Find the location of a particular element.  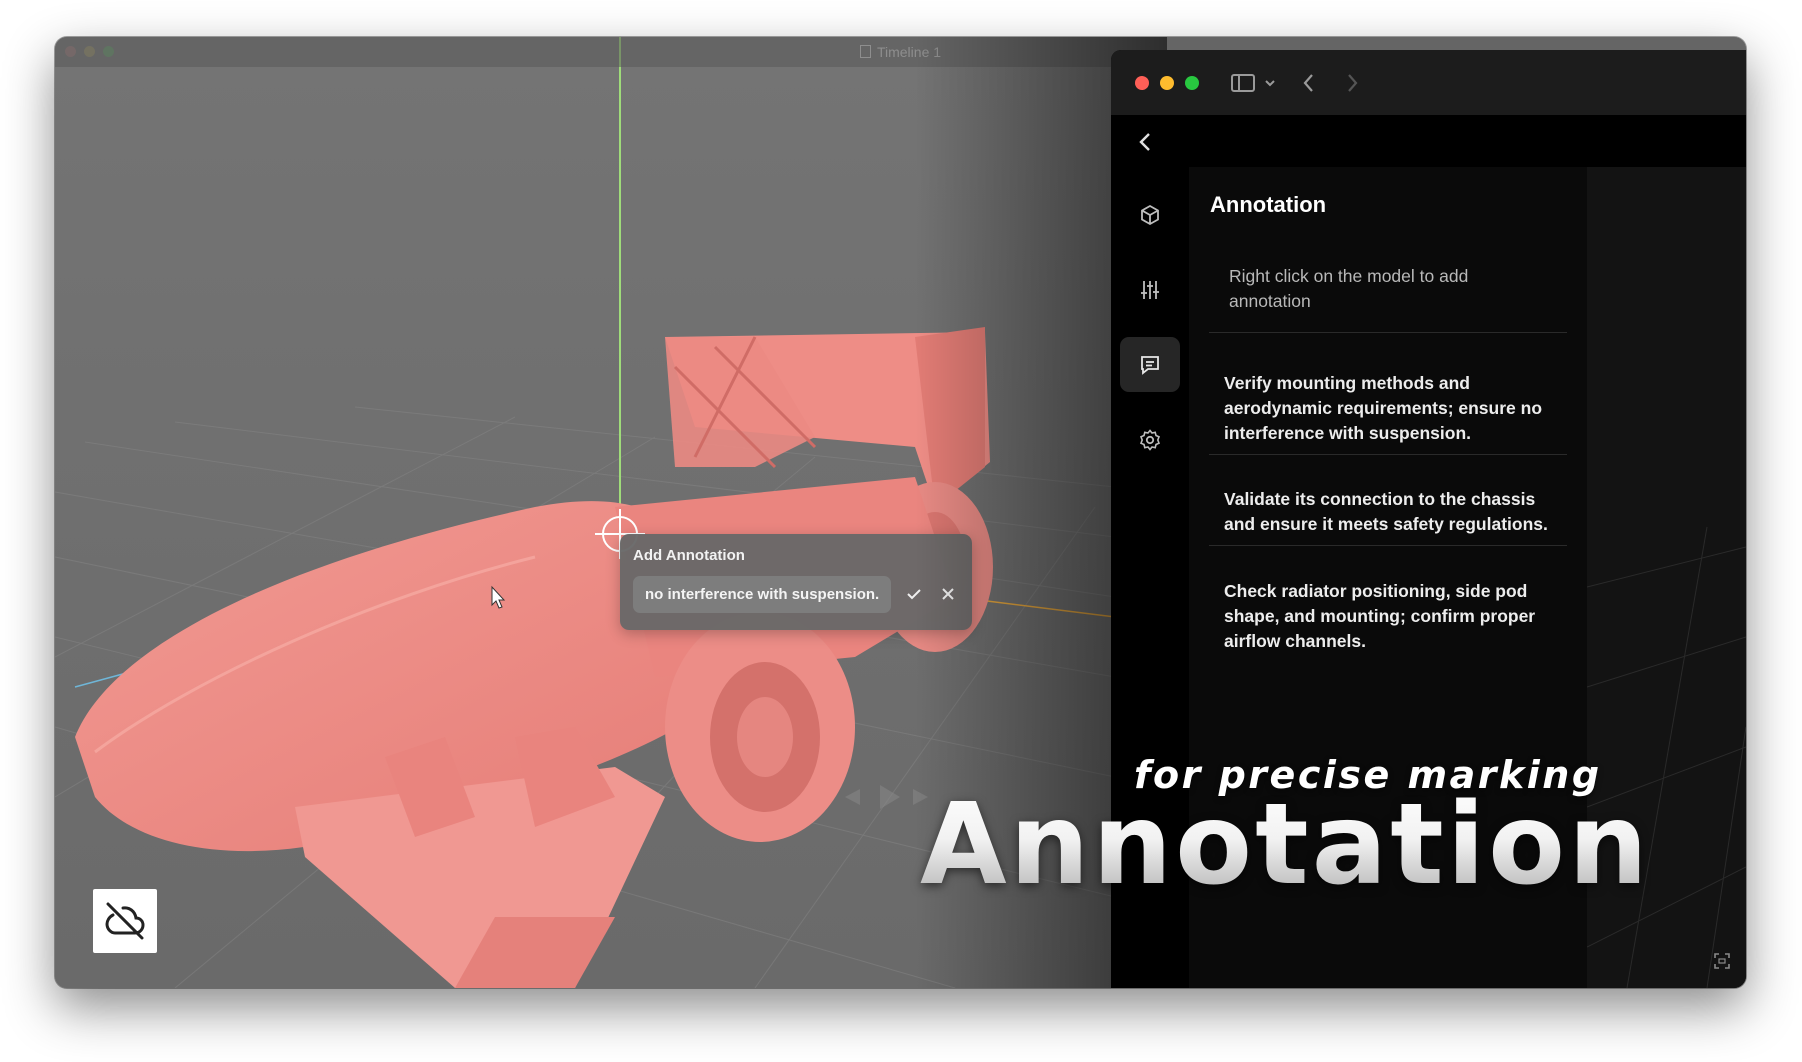

cloud-offline-badge is located at coordinates (125, 921).